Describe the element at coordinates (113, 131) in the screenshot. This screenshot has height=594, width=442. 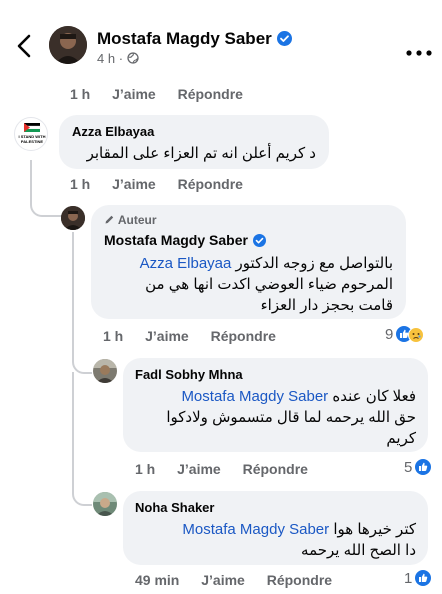
I see `comment-author: Azza Elbayaa` at that location.